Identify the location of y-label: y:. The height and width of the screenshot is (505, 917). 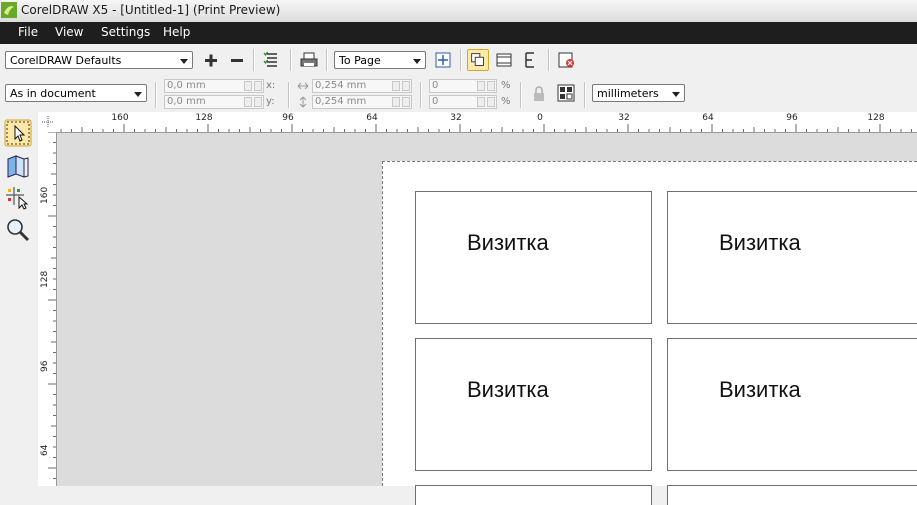
(270, 101).